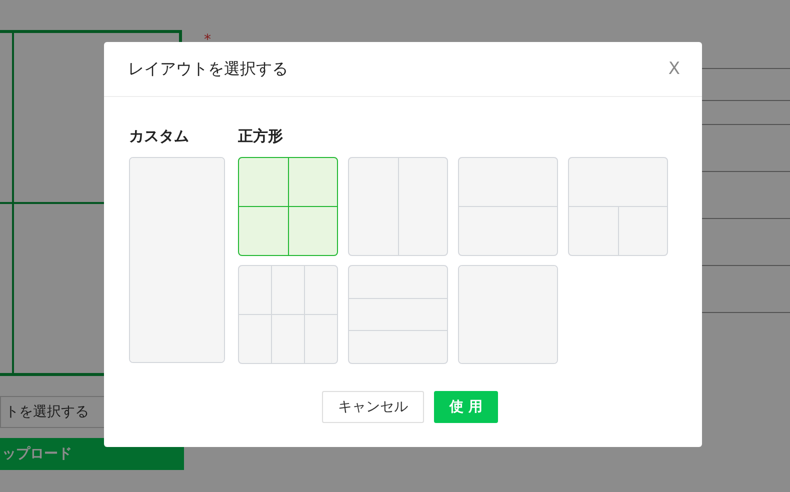 The height and width of the screenshot is (492, 790). Describe the element at coordinates (207, 40) in the screenshot. I see `required-mark: *` at that location.